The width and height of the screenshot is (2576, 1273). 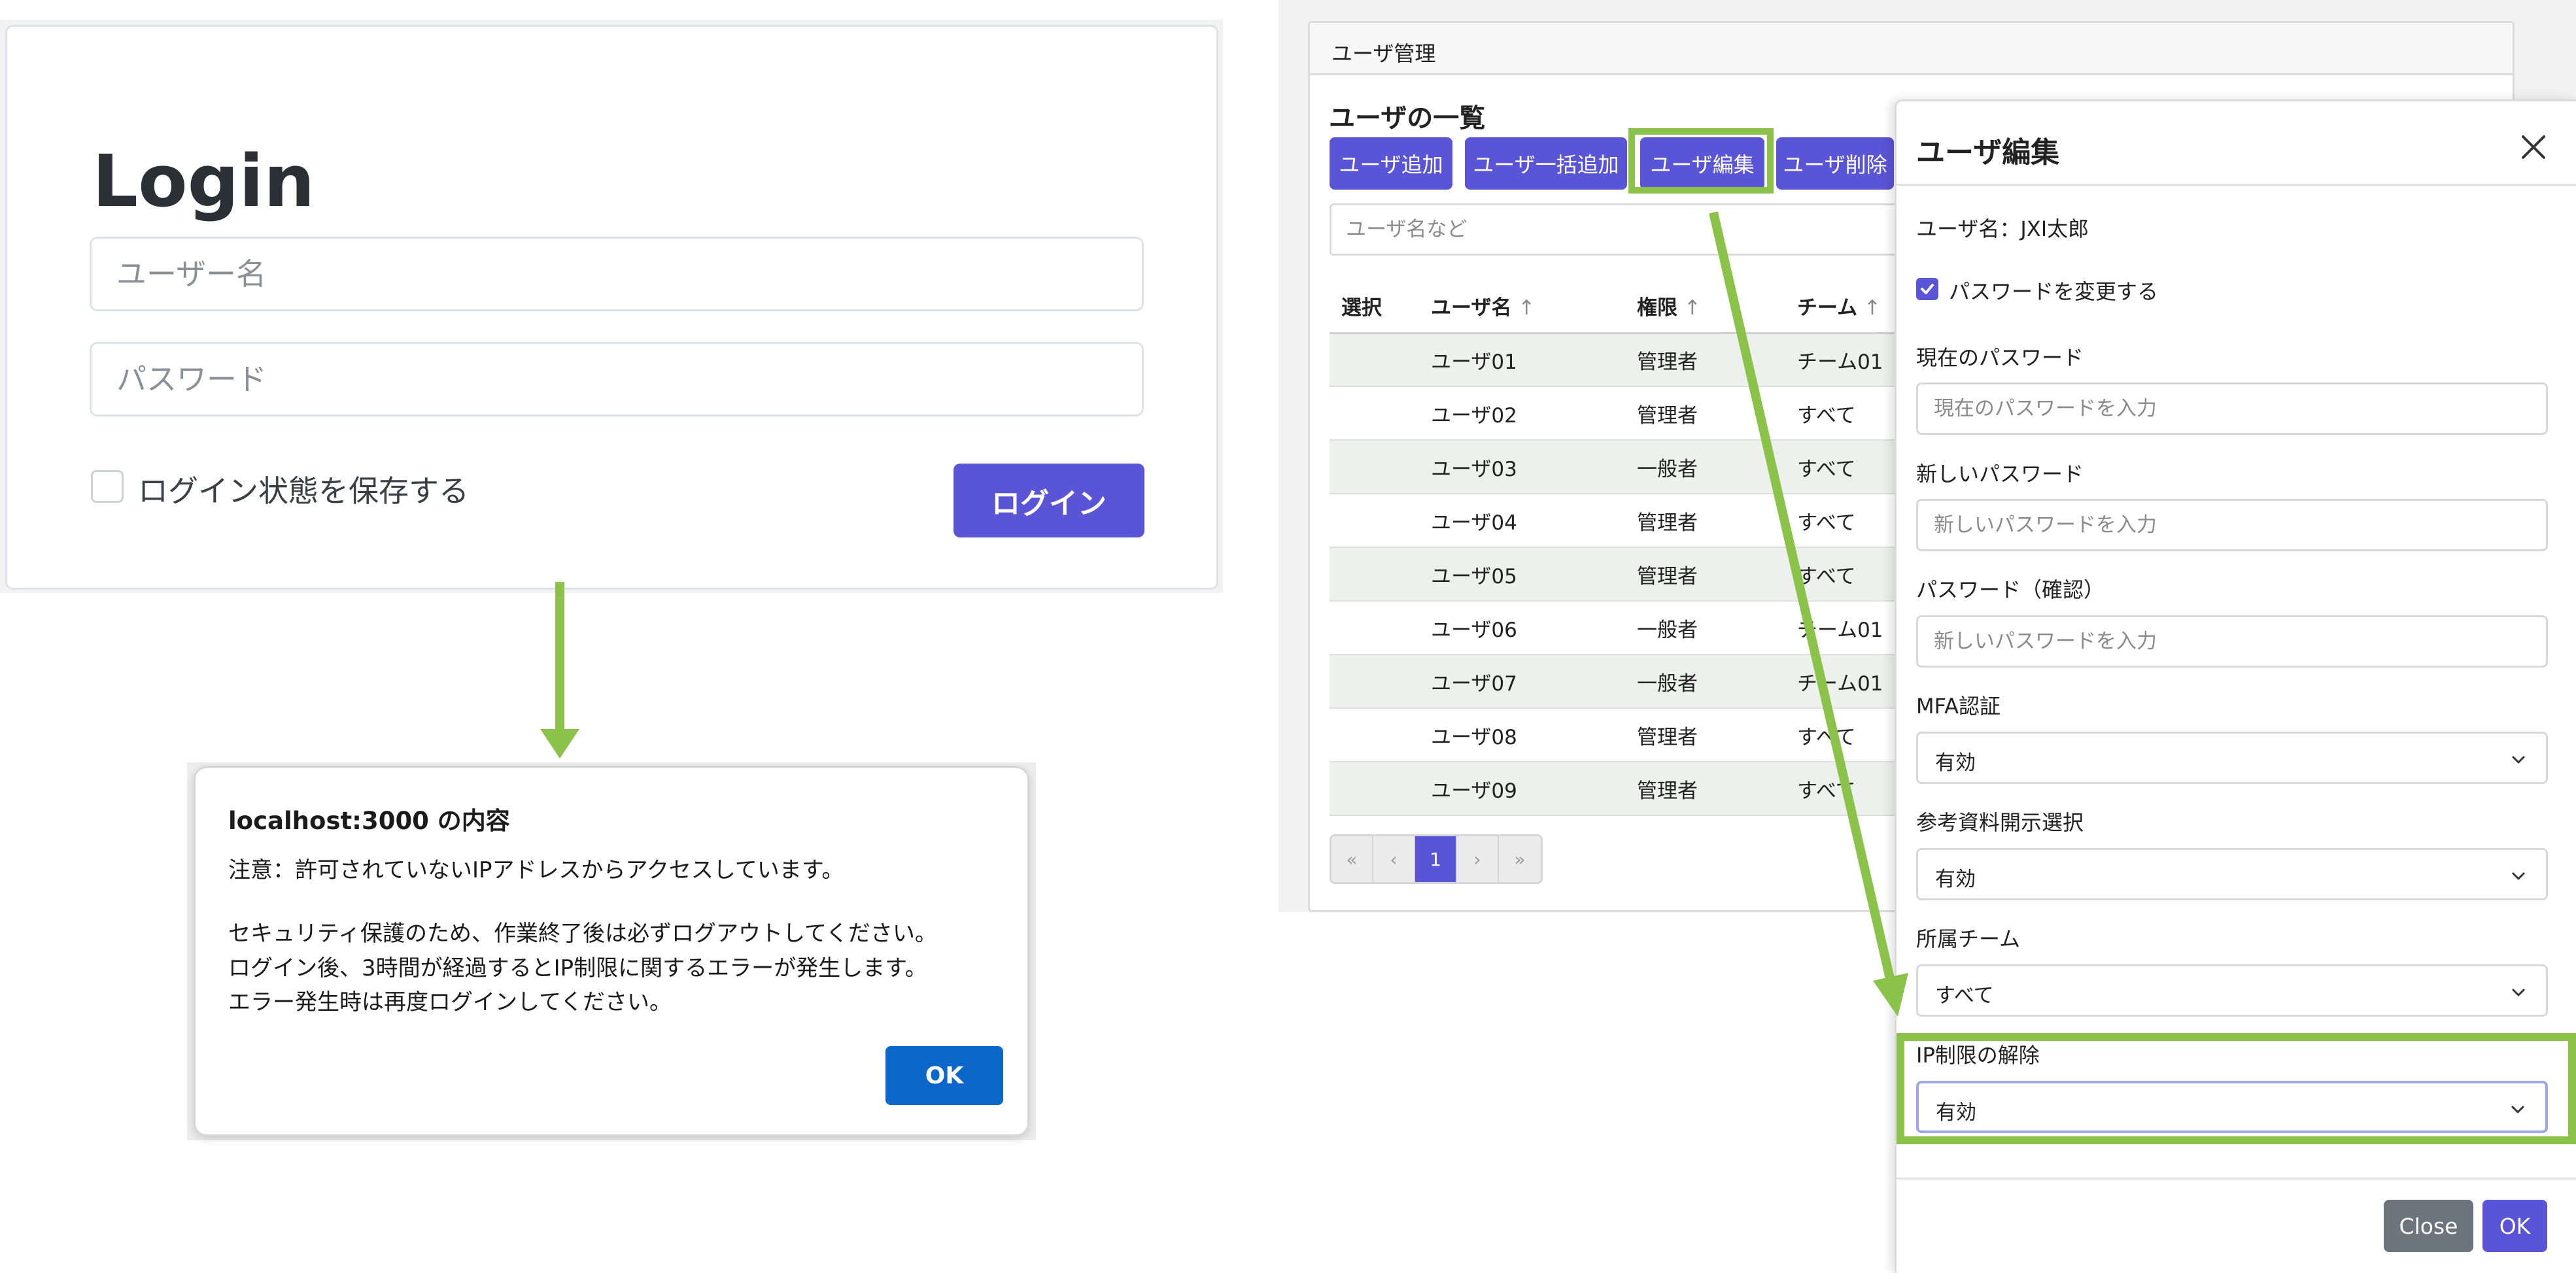 What do you see at coordinates (2237, 1088) in the screenshot?
I see `ip-restriction-highlight` at bounding box center [2237, 1088].